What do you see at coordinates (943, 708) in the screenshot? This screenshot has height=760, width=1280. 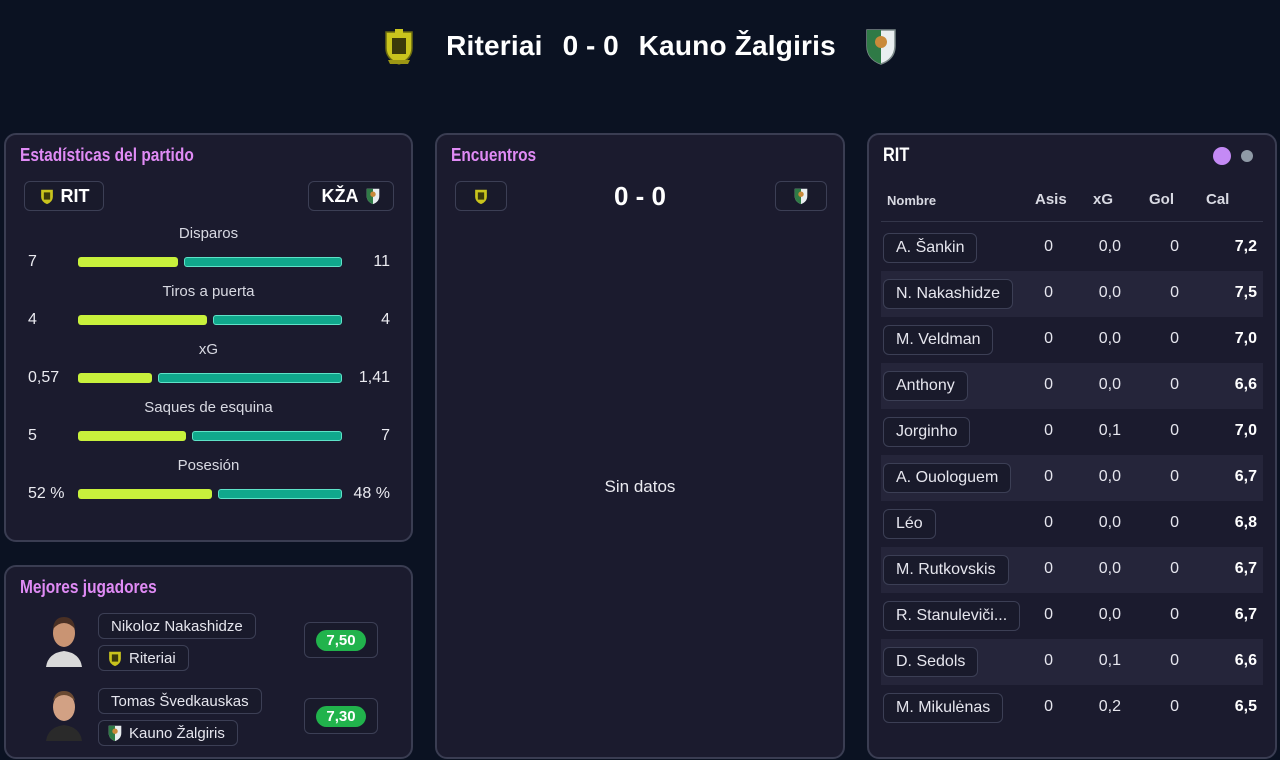 I see `player-name-chip: M. Mikulėnas` at bounding box center [943, 708].